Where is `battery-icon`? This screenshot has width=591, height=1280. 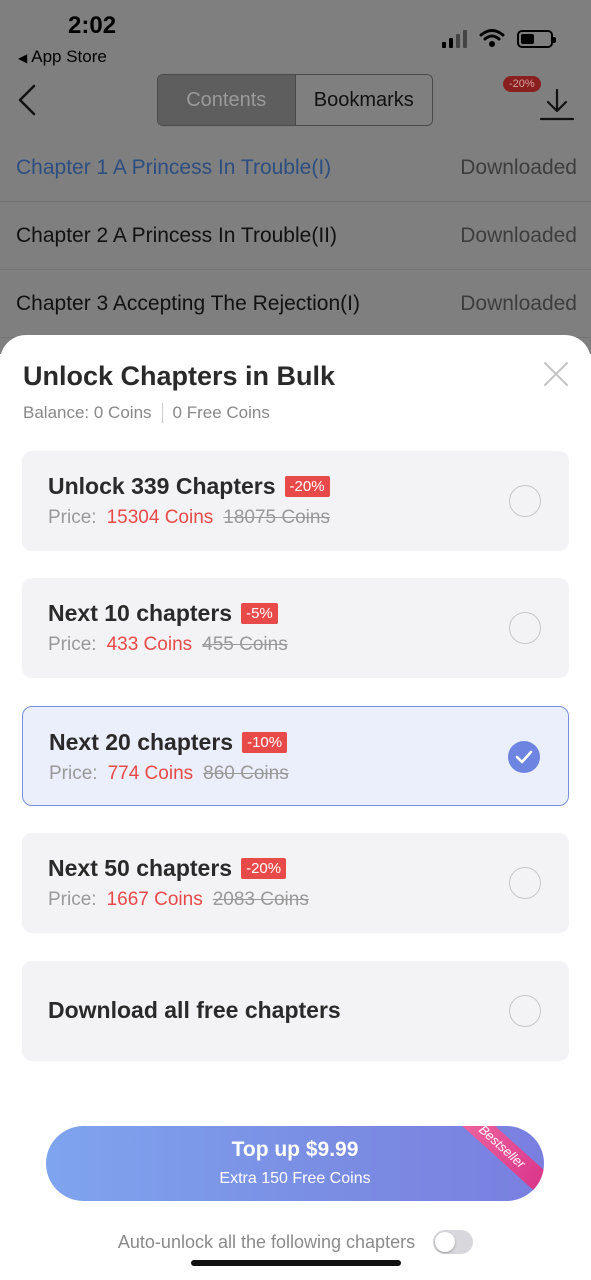
battery-icon is located at coordinates (536, 39).